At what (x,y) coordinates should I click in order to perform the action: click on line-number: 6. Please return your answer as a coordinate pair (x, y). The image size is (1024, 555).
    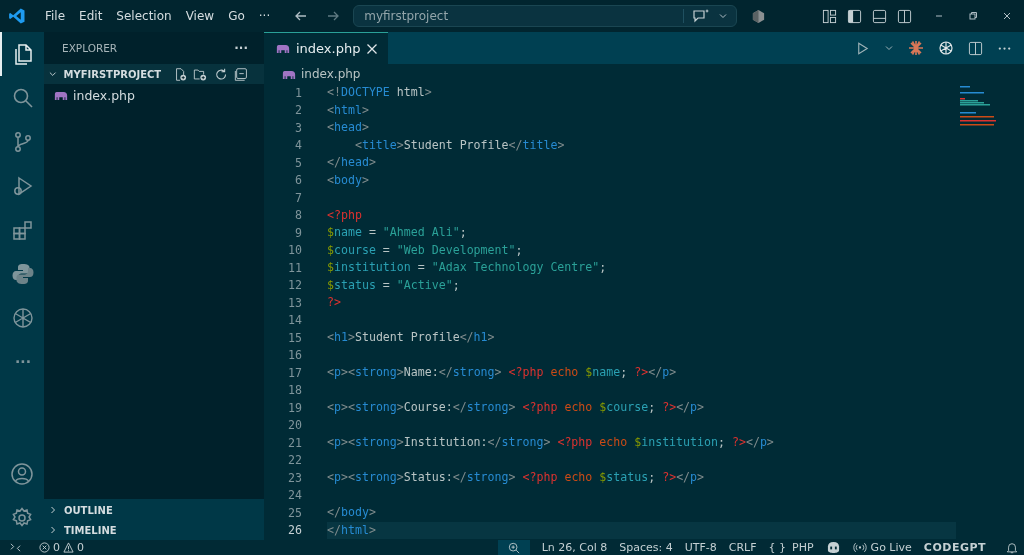
    Looking at the image, I should click on (298, 180).